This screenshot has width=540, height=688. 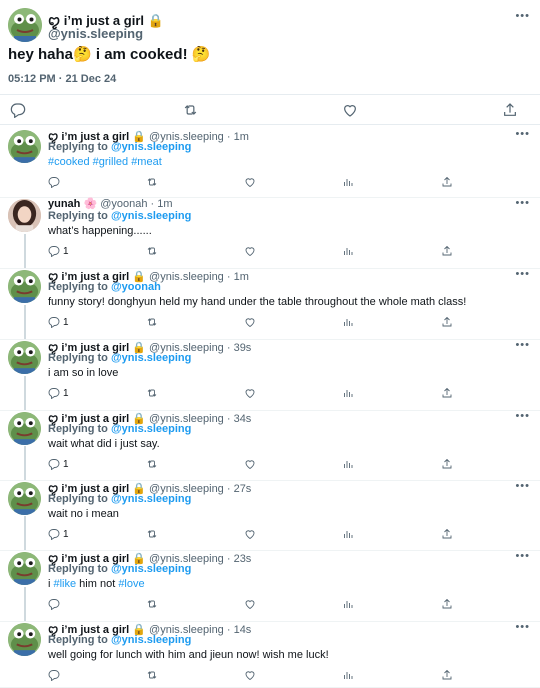 I want to click on hashtag-link: #cooked, so click(x=69, y=162).